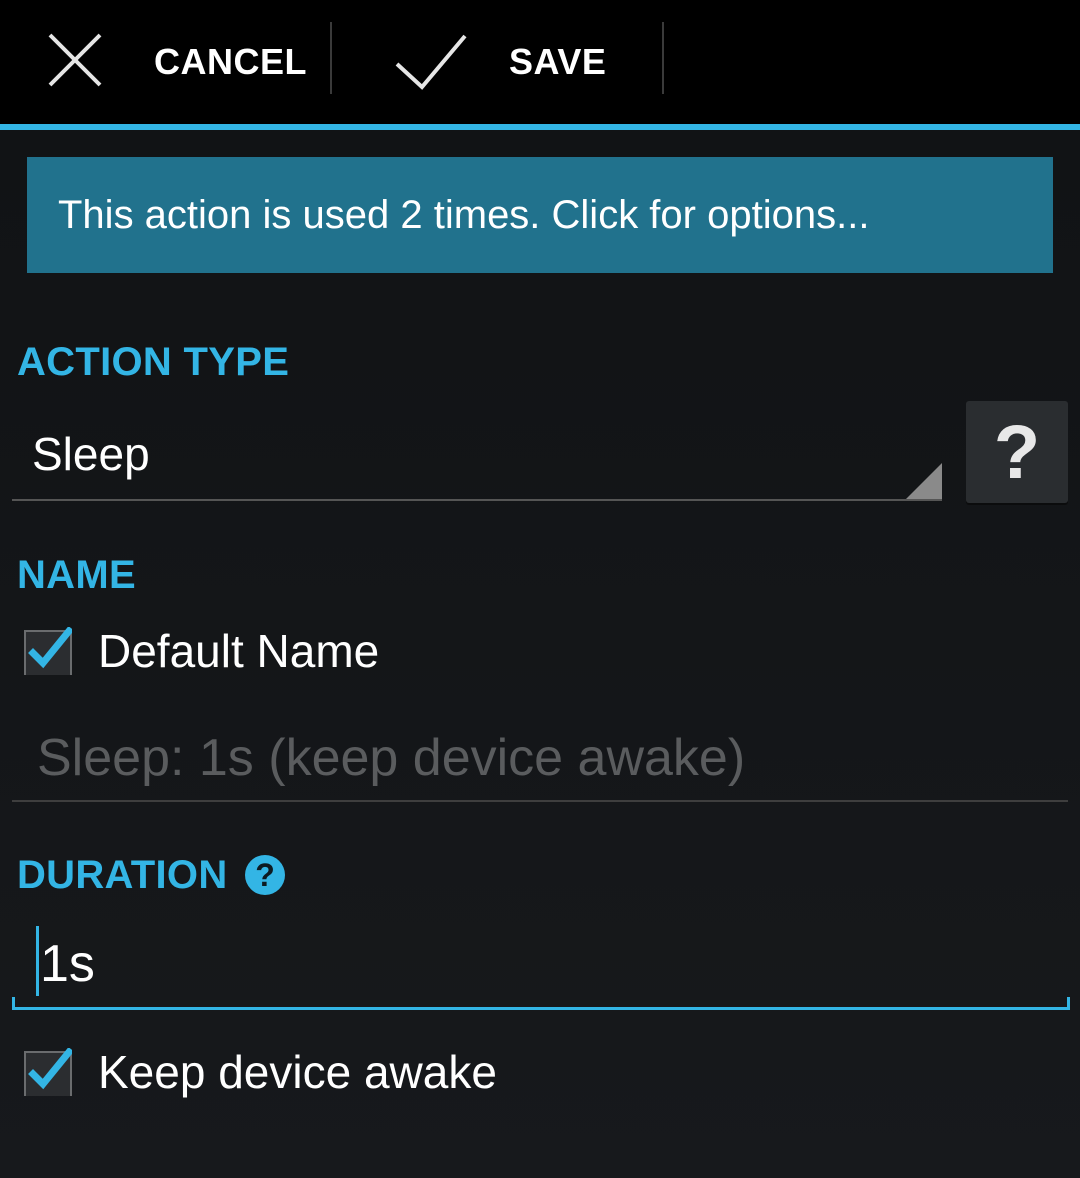 This screenshot has width=1080, height=1178. I want to click on action-type-header: ACTION TYPE, so click(153, 362).